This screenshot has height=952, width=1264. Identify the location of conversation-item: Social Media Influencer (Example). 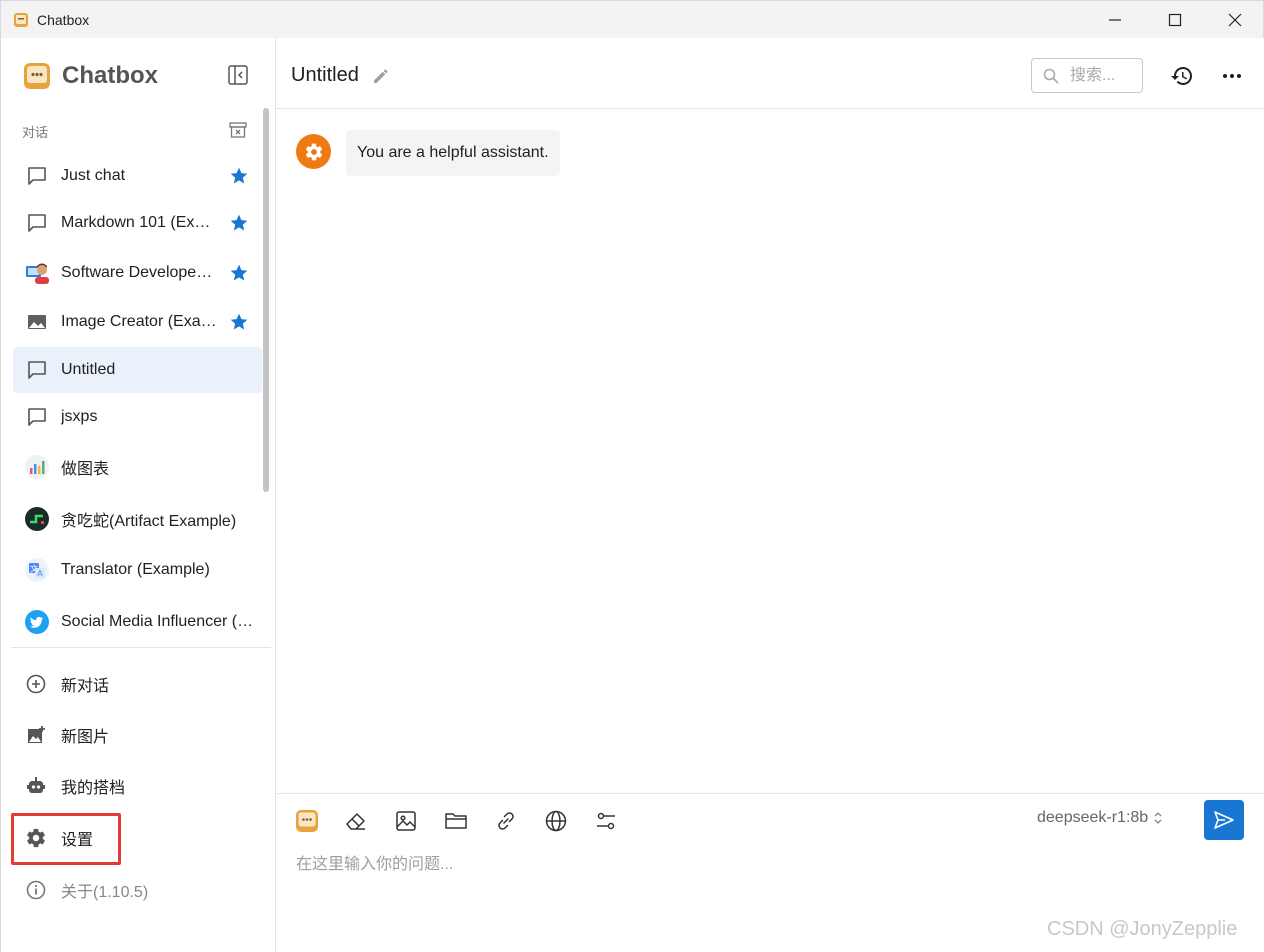
(137, 622).